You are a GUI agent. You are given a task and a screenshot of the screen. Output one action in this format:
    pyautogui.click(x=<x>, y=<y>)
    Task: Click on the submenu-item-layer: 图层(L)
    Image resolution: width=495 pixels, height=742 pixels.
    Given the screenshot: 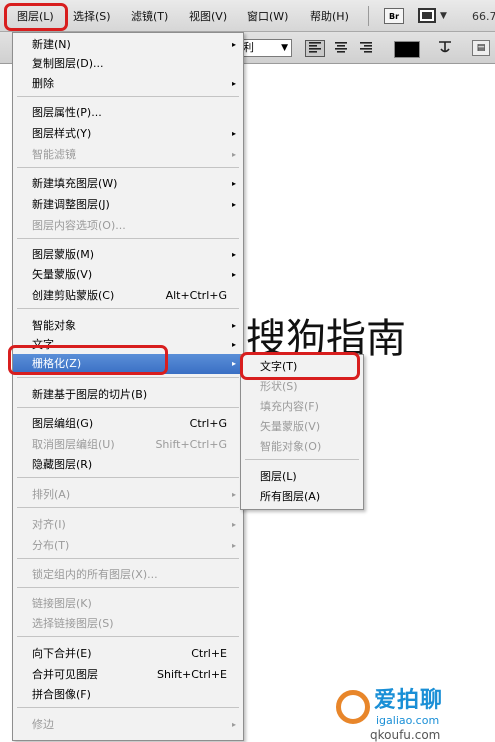 What is the action you would take?
    pyautogui.click(x=302, y=477)
    